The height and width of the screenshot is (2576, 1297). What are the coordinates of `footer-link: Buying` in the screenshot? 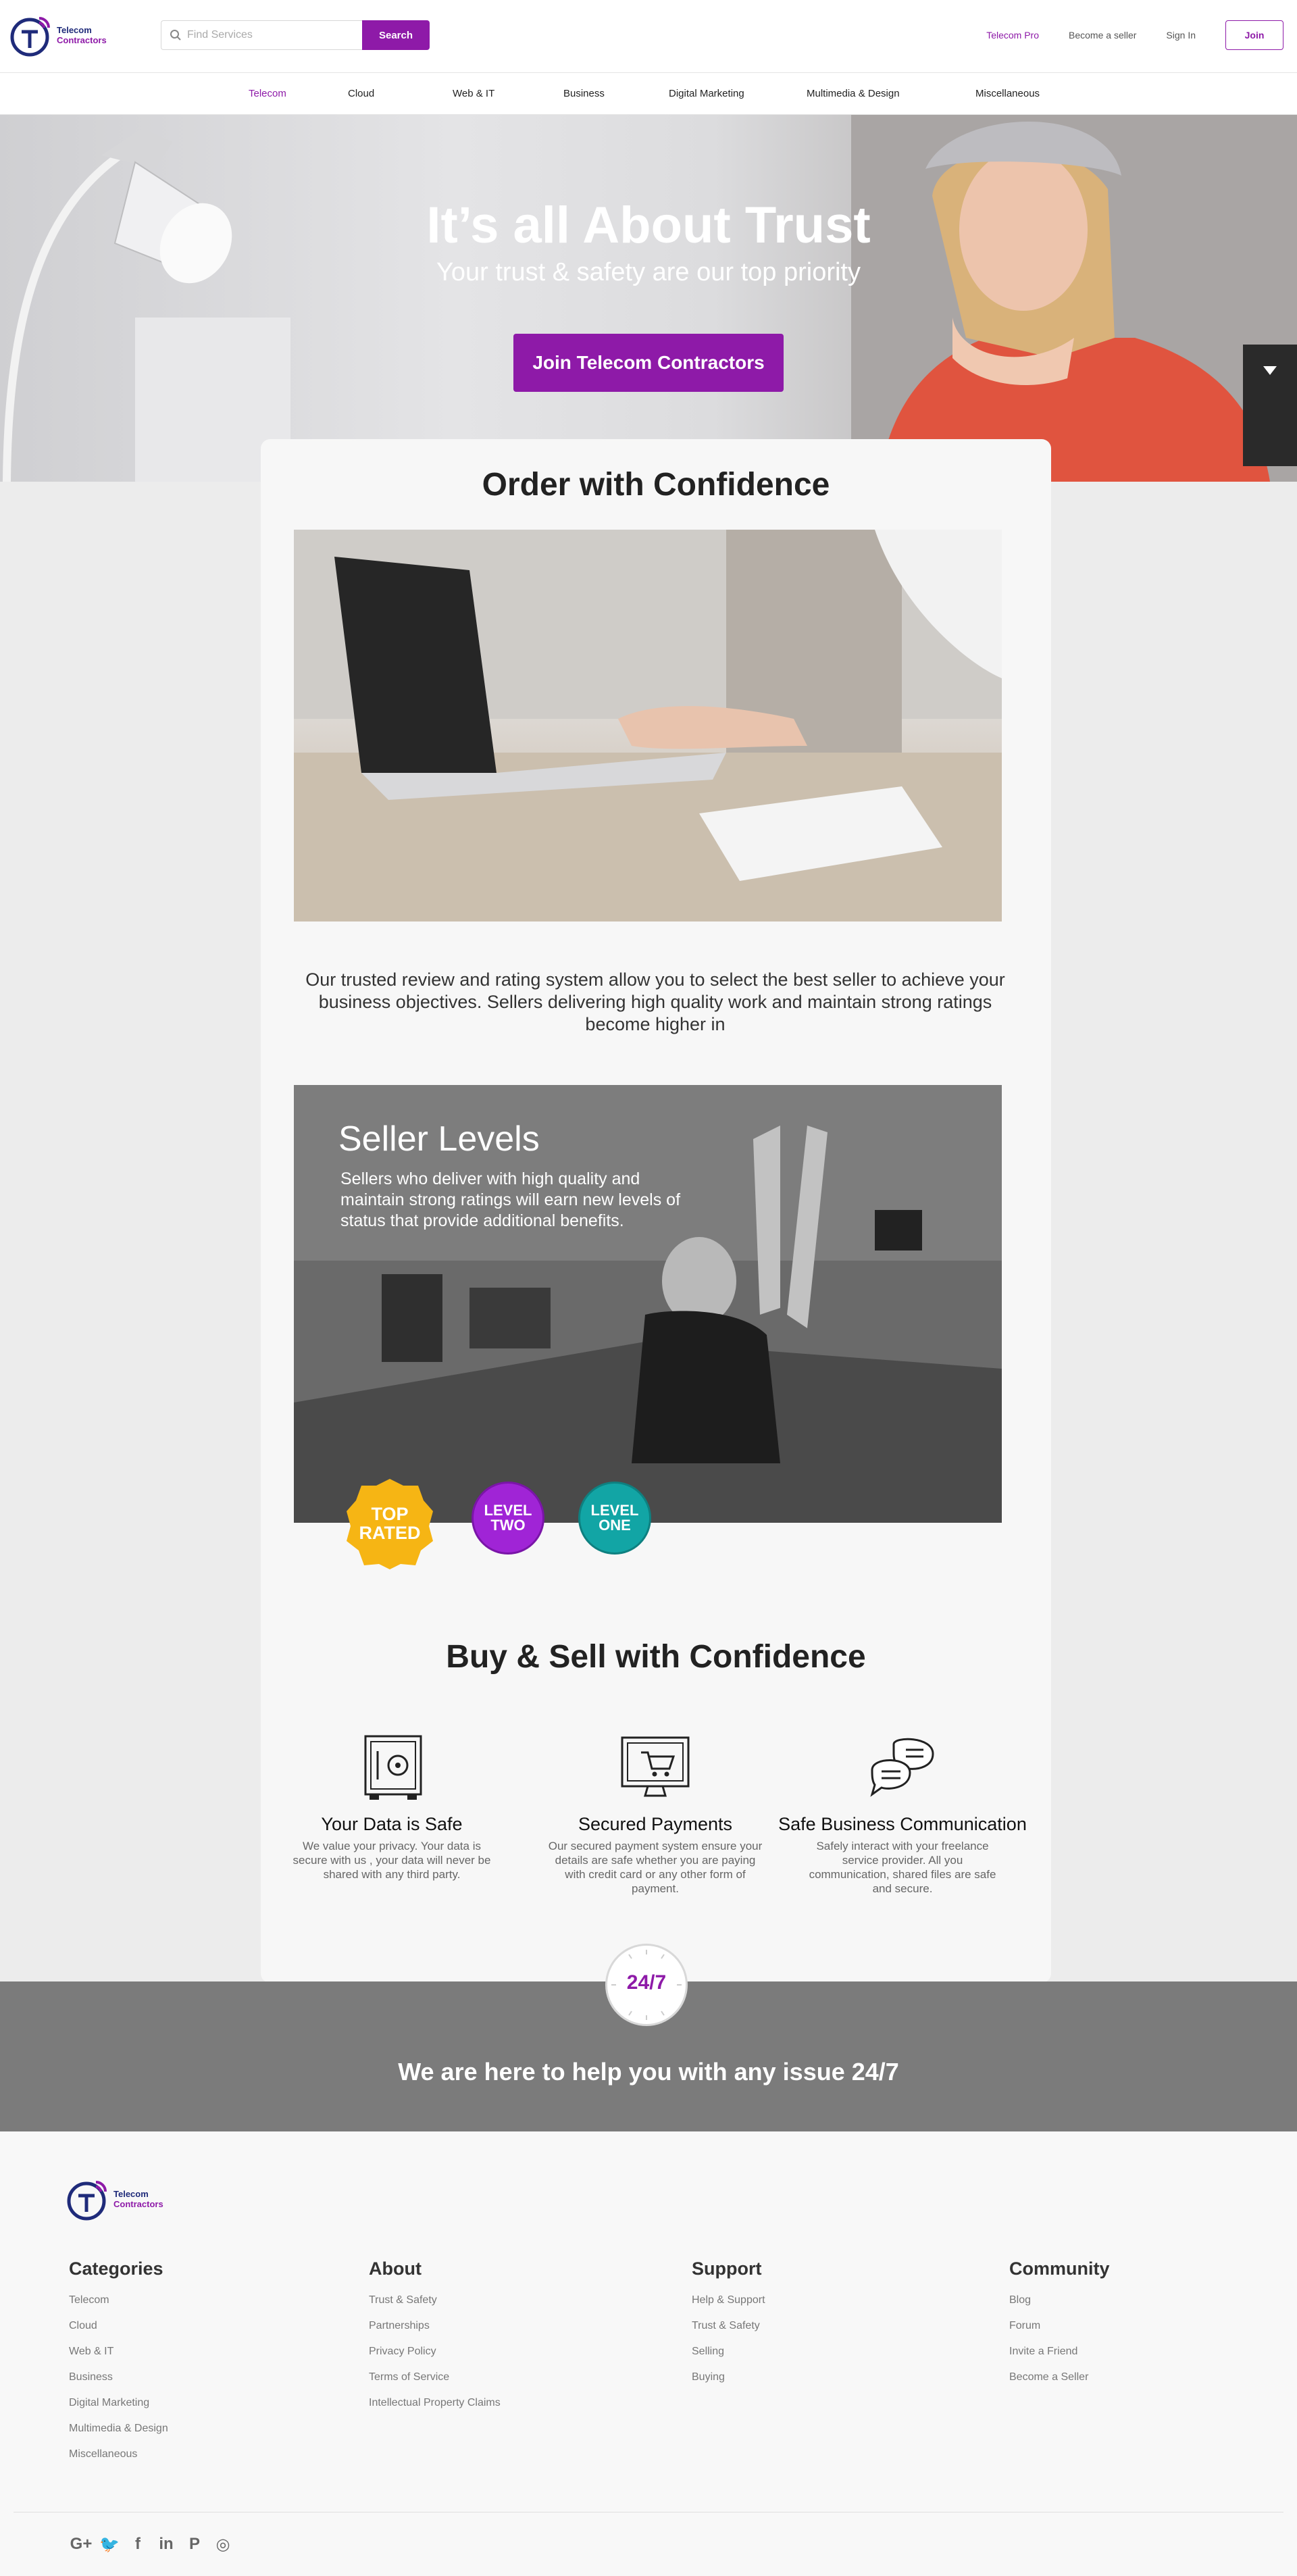 It's located at (728, 2384).